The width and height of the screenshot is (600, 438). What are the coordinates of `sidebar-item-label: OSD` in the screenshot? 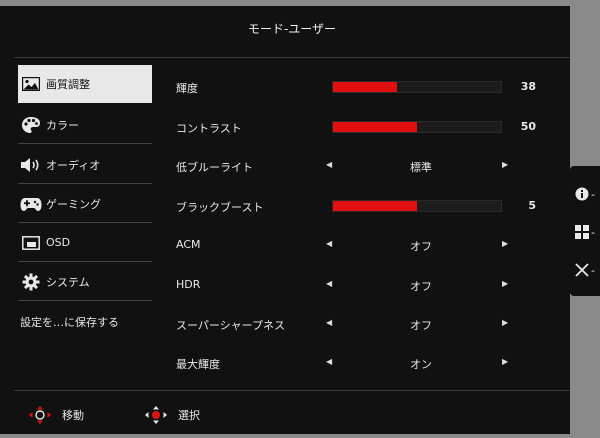 It's located at (58, 242).